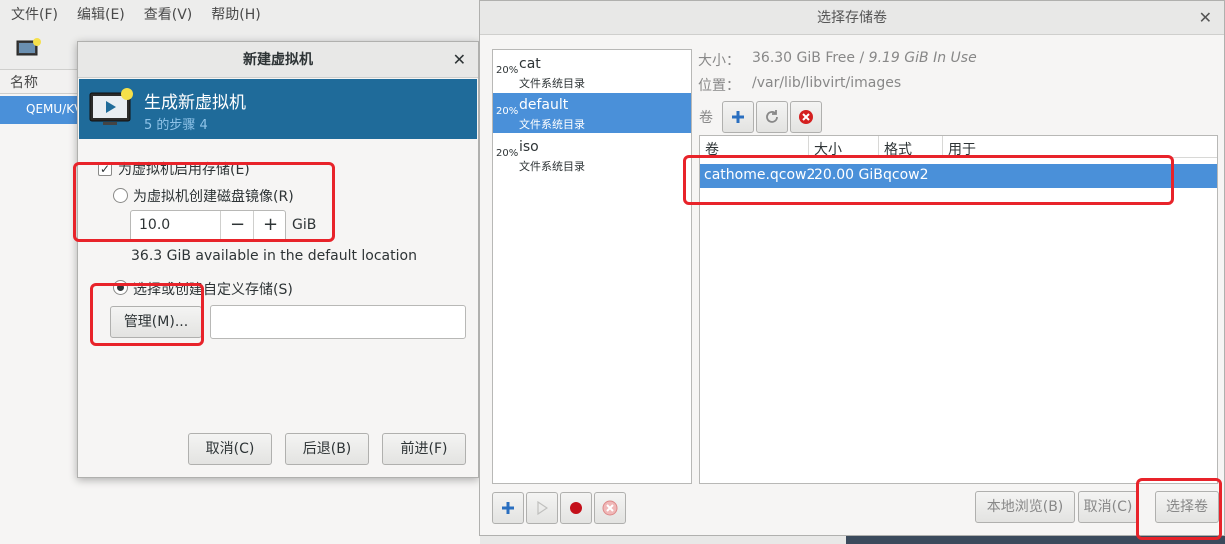 Image resolution: width=1225 pixels, height=544 pixels. I want to click on wizard-banner: 生成新虚拟机 5 的步骤 4, so click(278, 109).